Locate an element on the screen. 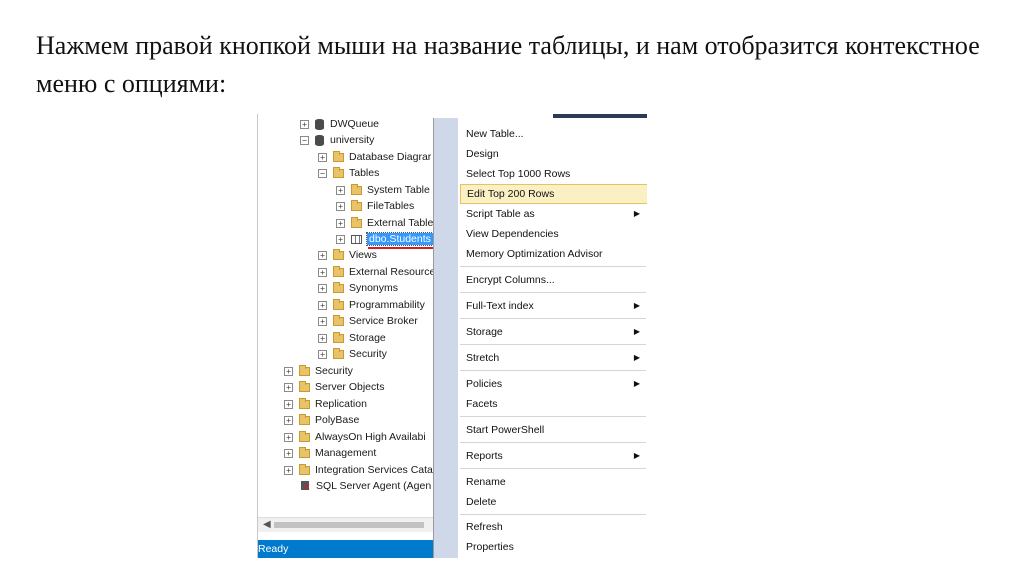 This screenshot has width=1024, height=576. tree-node-dbo-students: + dbo.Students is located at coordinates (385, 239).